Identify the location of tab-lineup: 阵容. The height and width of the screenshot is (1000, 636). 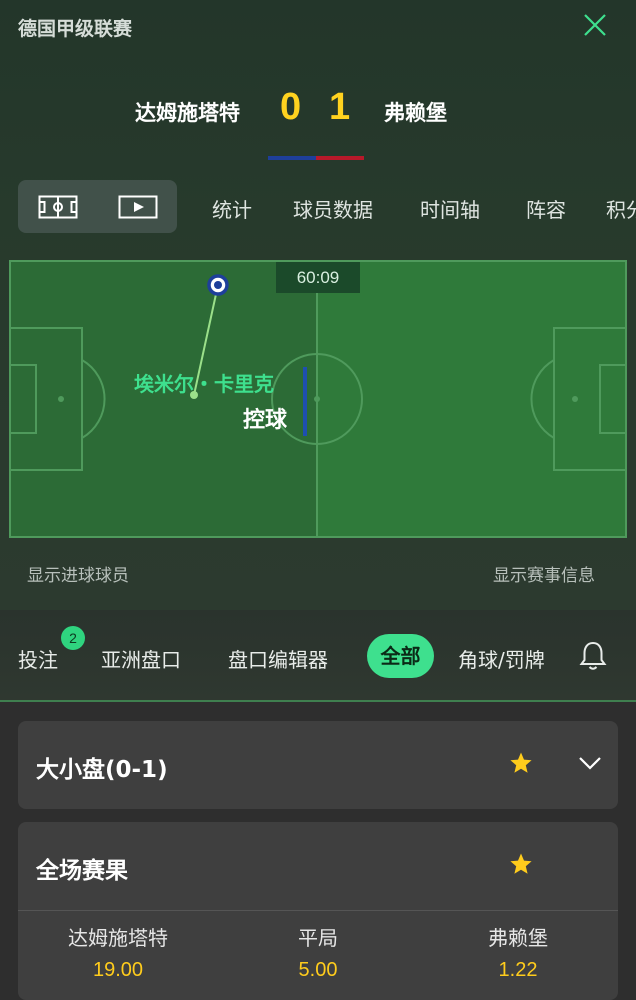
(546, 208).